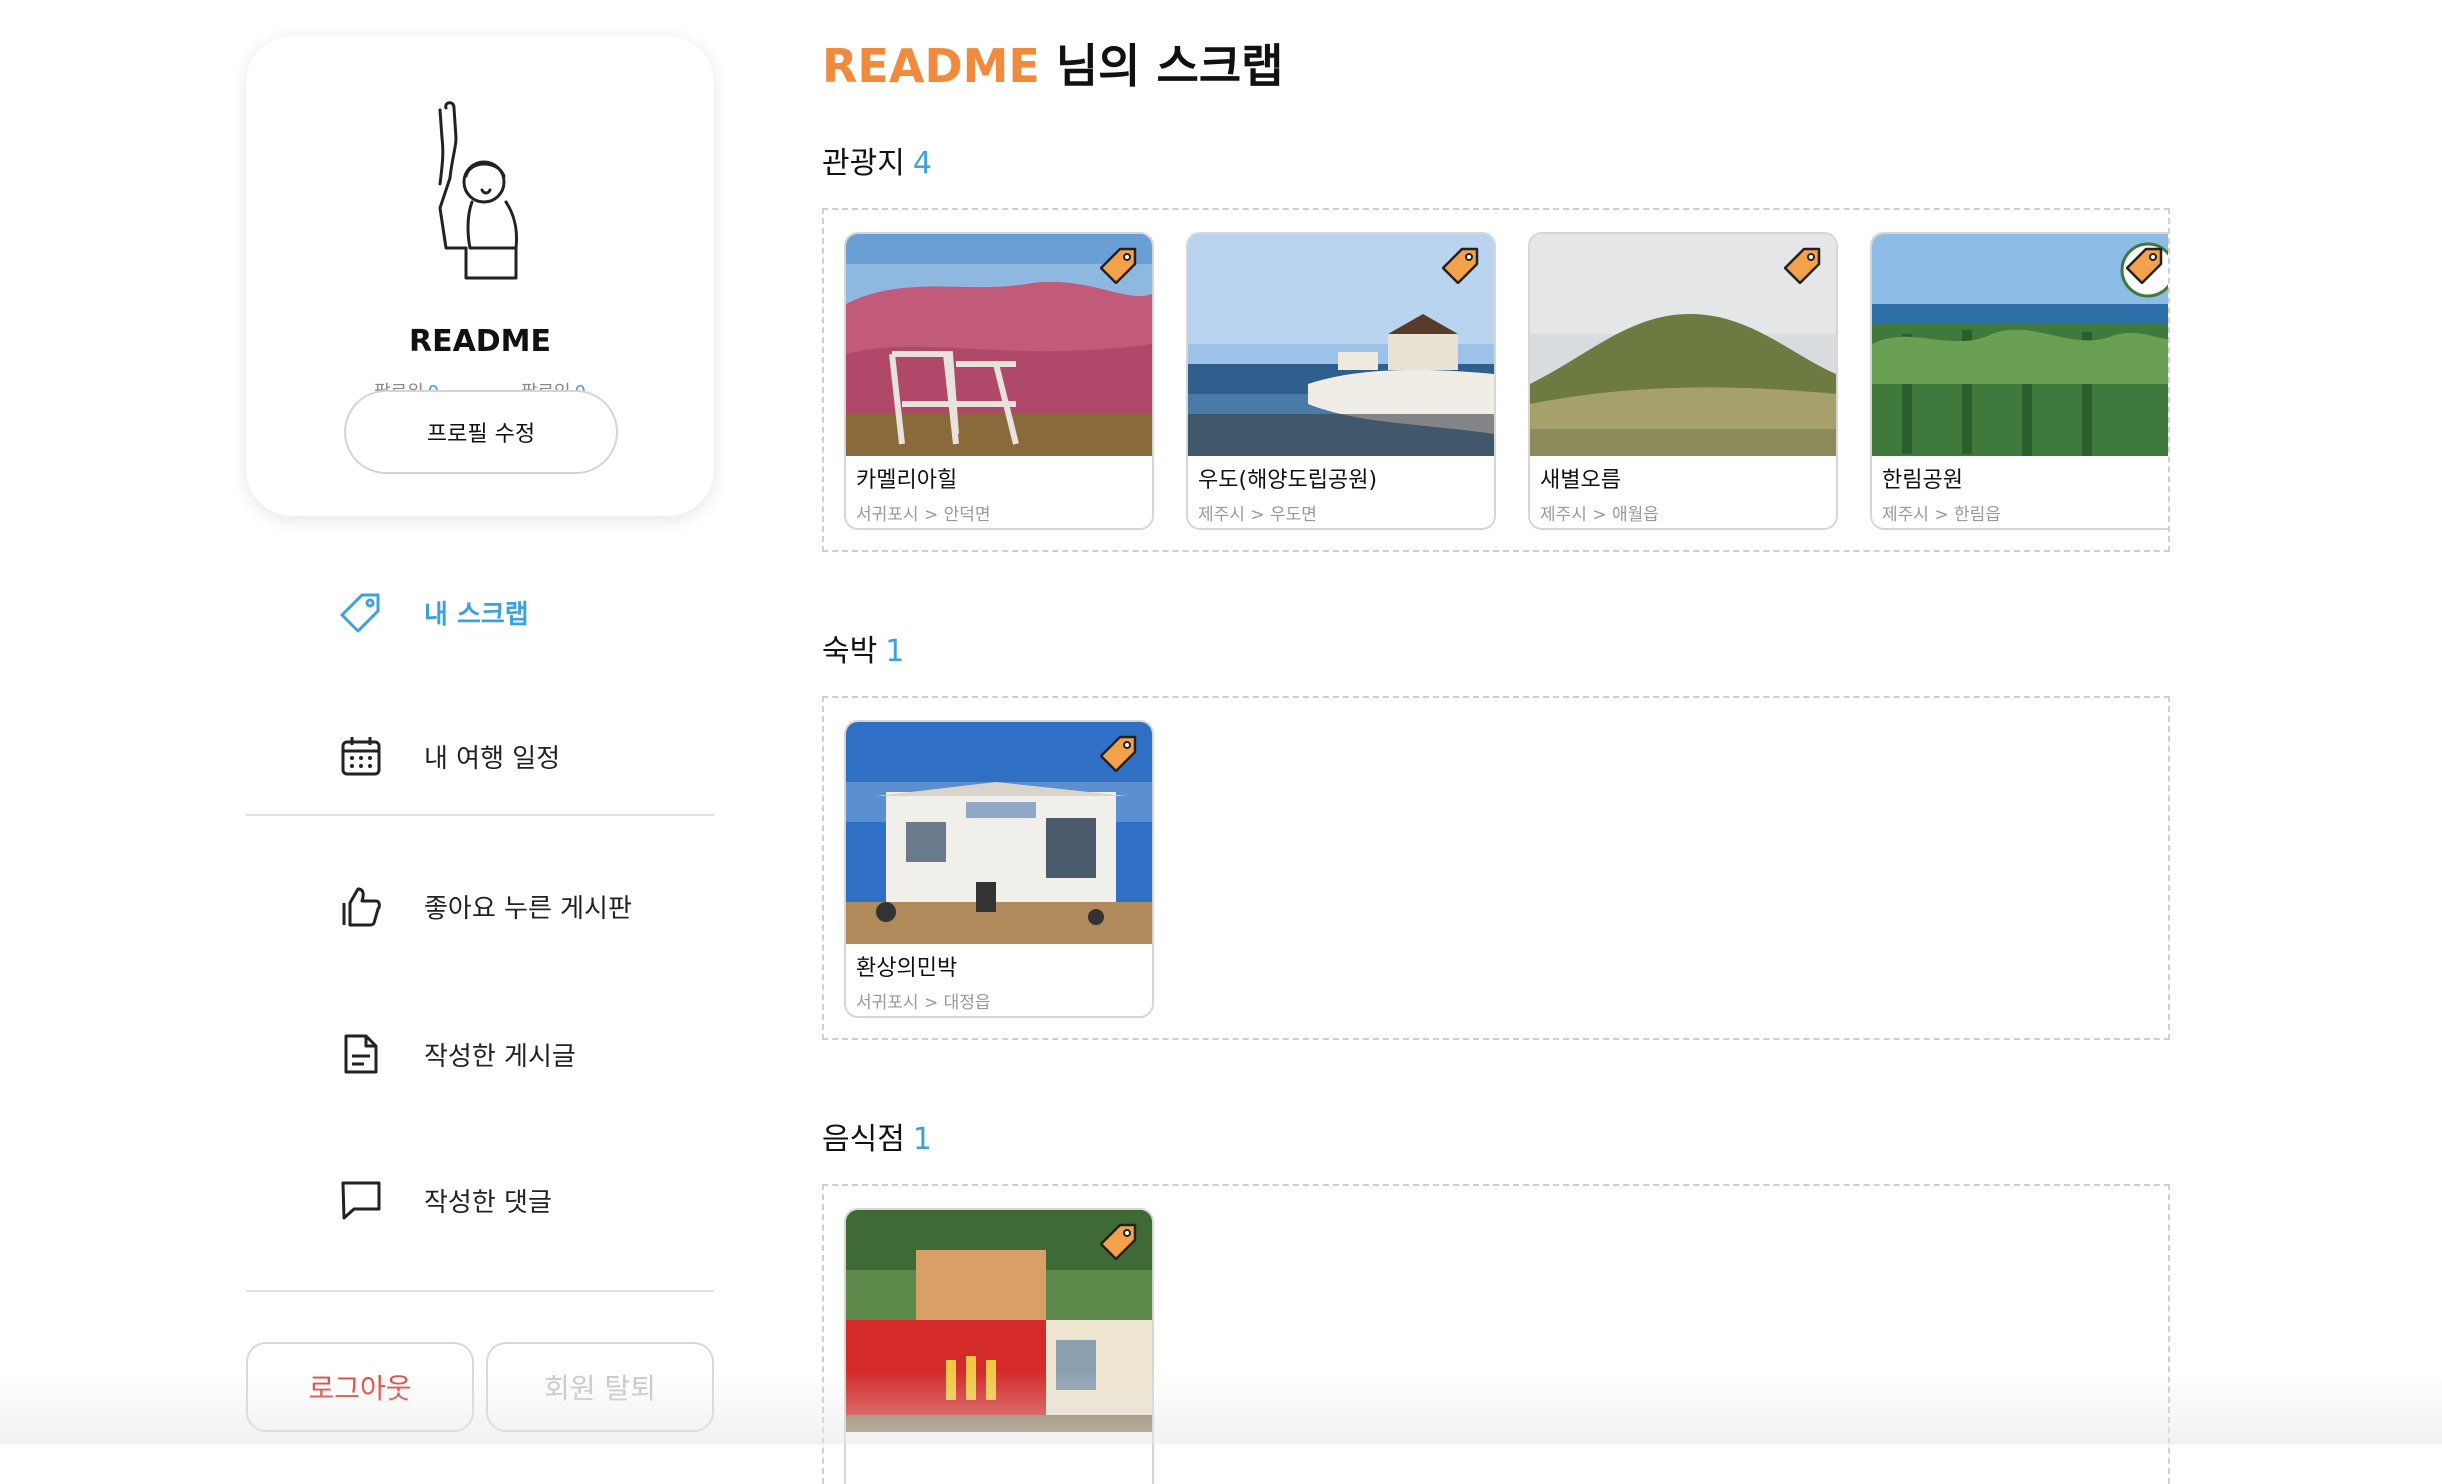  Describe the element at coordinates (1922, 480) in the screenshot. I see `place-name: 한림공원` at that location.